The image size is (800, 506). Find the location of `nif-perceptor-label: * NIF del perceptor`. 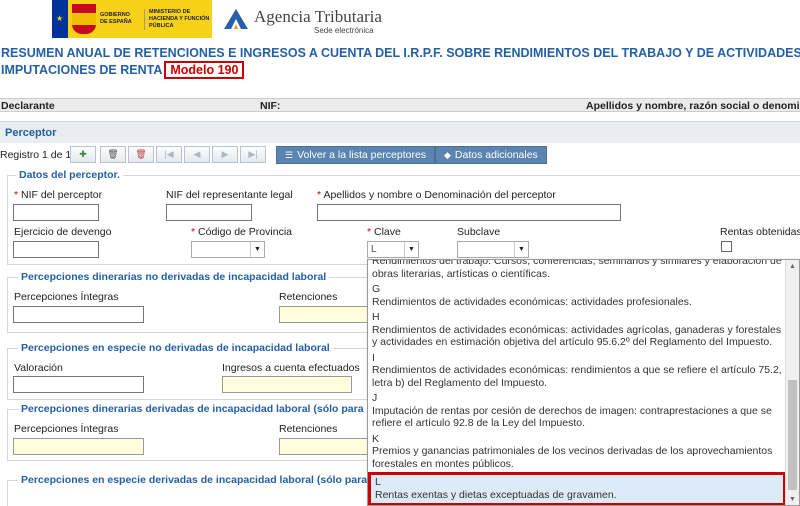

nif-perceptor-label: * NIF del perceptor is located at coordinates (58, 195).